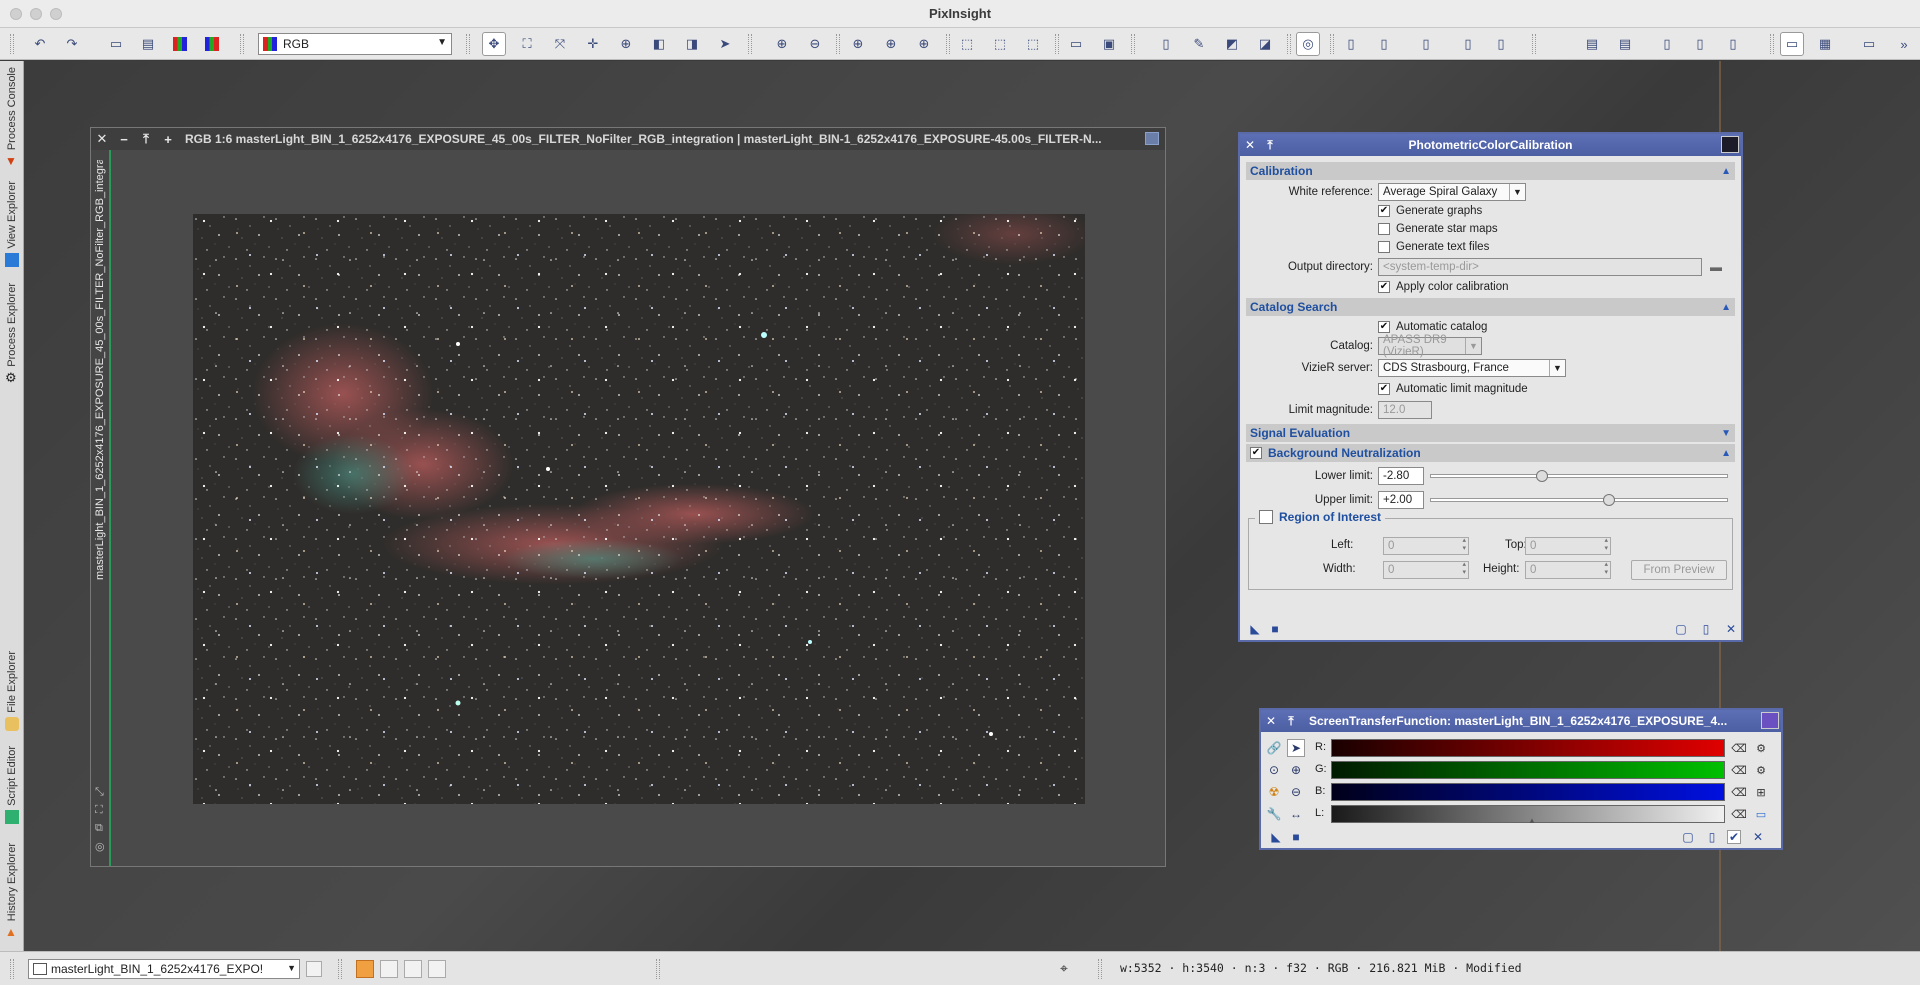 Image resolution: width=1920 pixels, height=985 pixels. Describe the element at coordinates (1528, 748) in the screenshot. I see `red-channel-bar` at that location.